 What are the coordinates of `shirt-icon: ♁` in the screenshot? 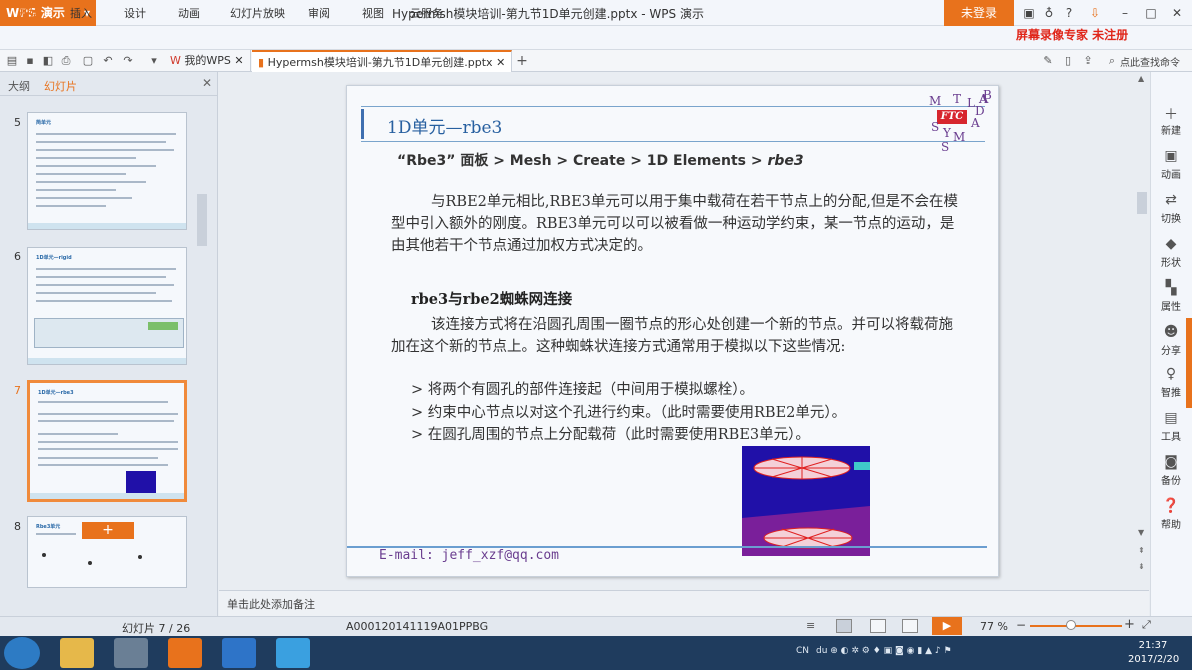 It's located at (1049, 13).